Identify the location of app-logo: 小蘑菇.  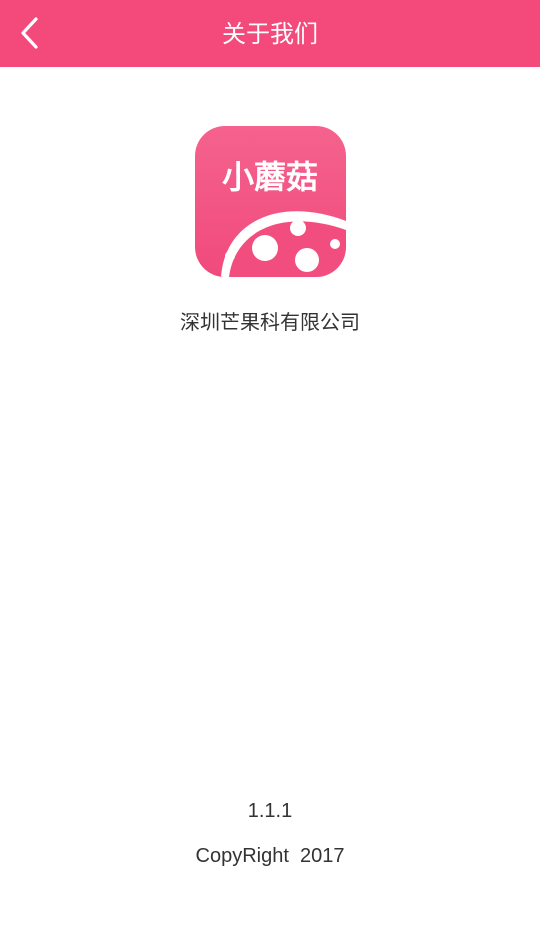
(270, 201).